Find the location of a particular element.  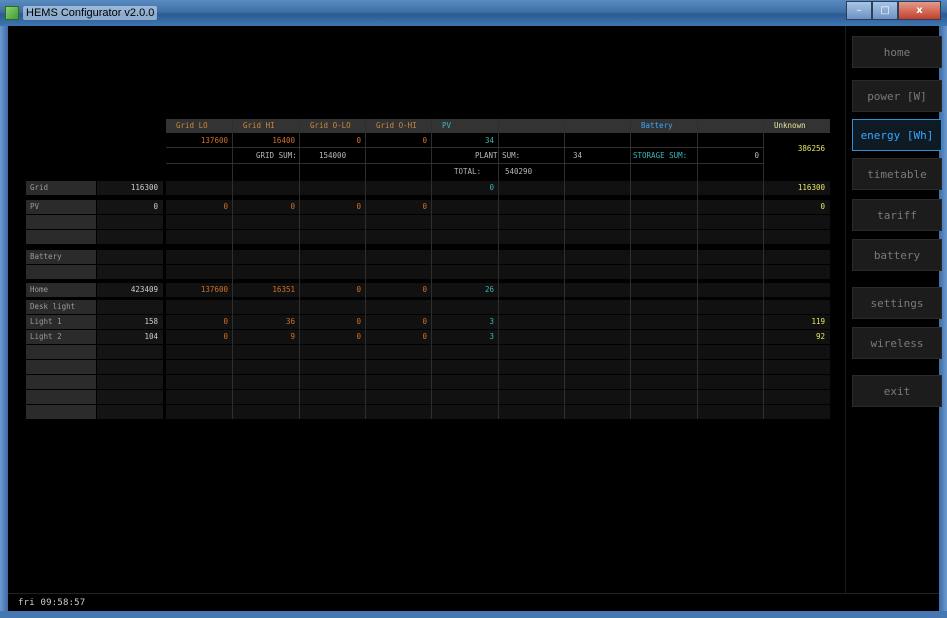

load-label: Desk light is located at coordinates (61, 307).